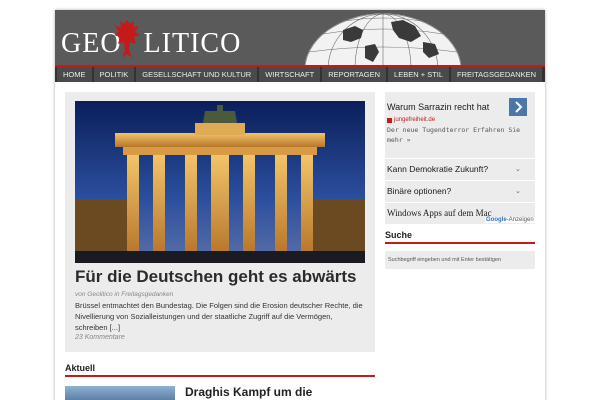  I want to click on ad-link-label: Binäre optionen?, so click(419, 191).